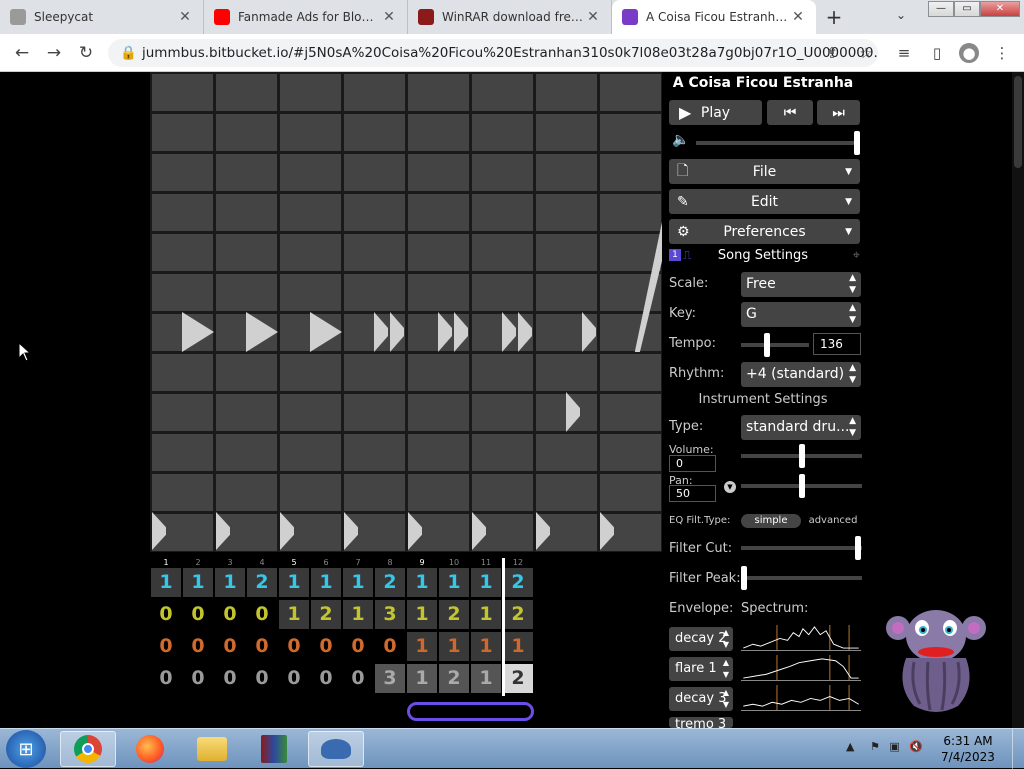 Image resolution: width=1024 pixels, height=769 pixels. I want to click on scale-select: Free ▲ ▼, so click(801, 284).